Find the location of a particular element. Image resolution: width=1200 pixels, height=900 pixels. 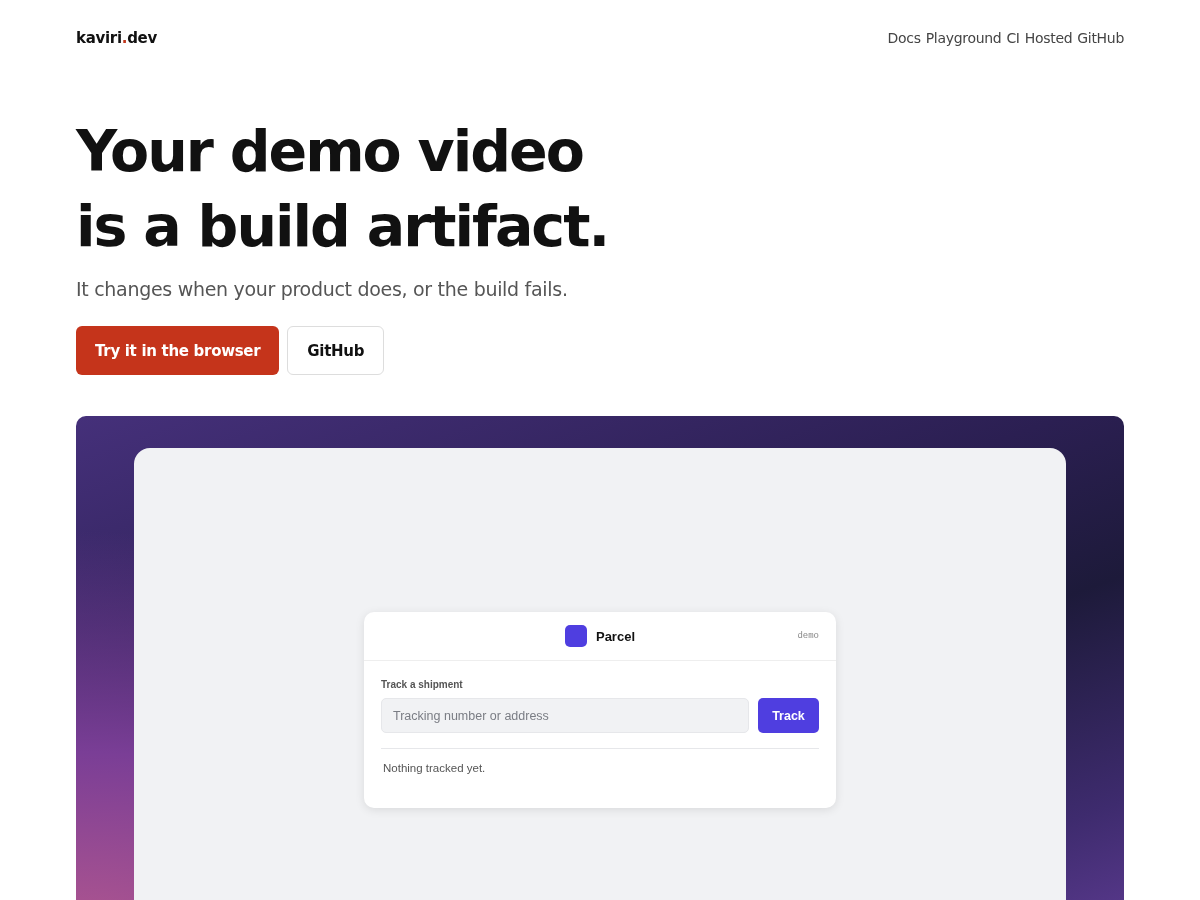

hero-subtitle: It changes when your product does, or the build fails. is located at coordinates (322, 289).